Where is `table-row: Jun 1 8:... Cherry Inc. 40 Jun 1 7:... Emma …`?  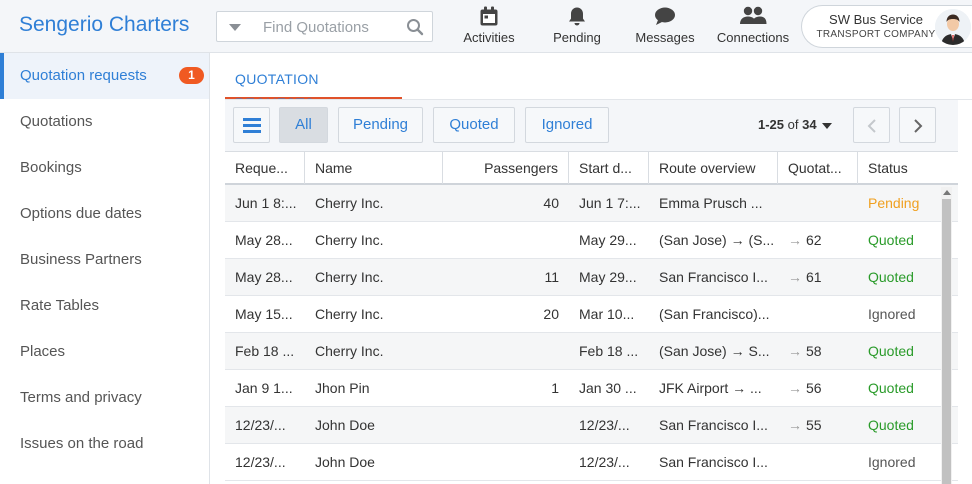
table-row: Jun 1 8:... Cherry Inc. 40 Jun 1 7:... Emma … is located at coordinates (591, 203).